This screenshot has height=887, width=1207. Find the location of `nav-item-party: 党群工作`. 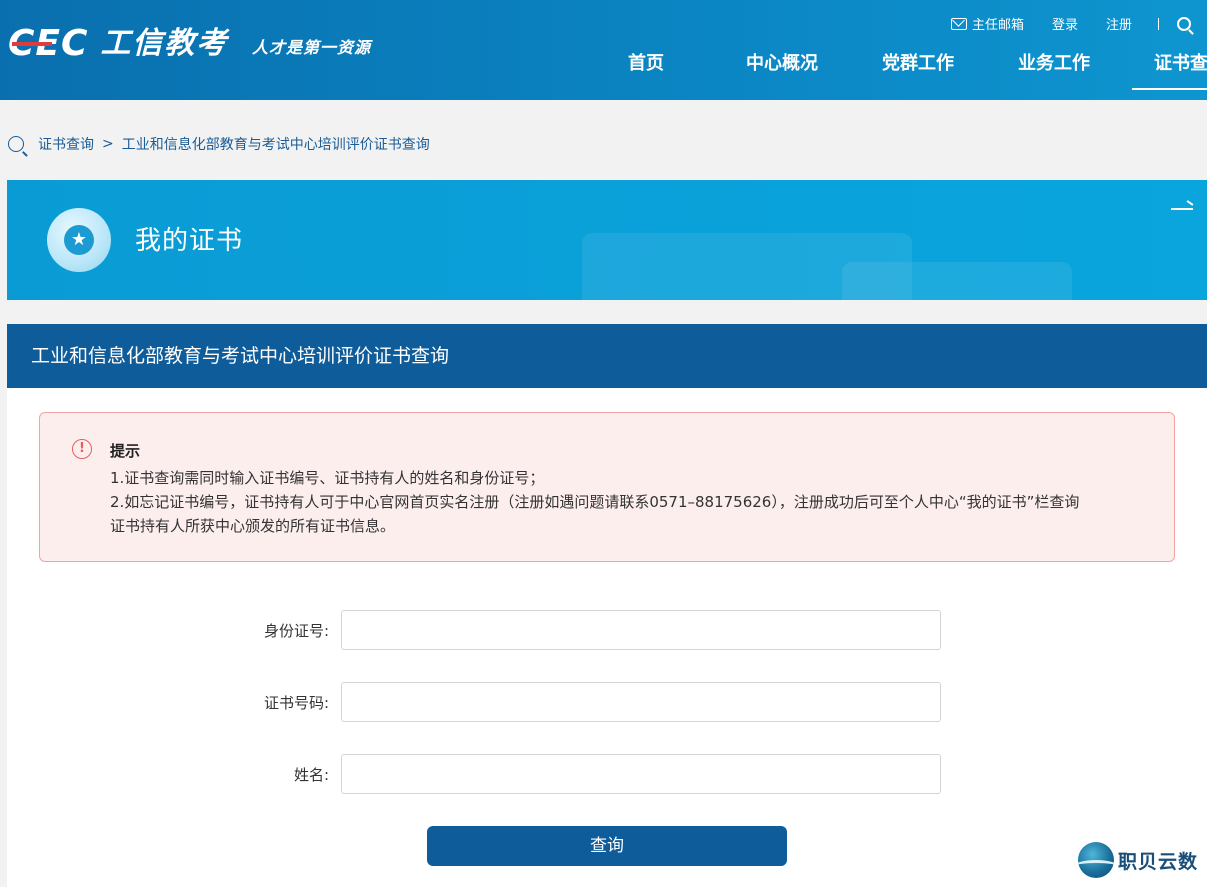

nav-item-party: 党群工作 is located at coordinates (918, 70).